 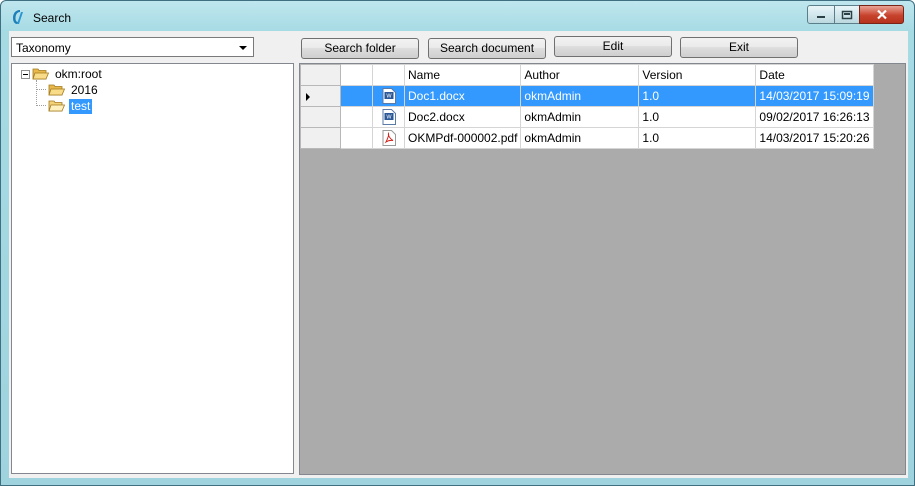 What do you see at coordinates (462, 138) in the screenshot?
I see `cell-name: OKMPdf-000002.pdf` at bounding box center [462, 138].